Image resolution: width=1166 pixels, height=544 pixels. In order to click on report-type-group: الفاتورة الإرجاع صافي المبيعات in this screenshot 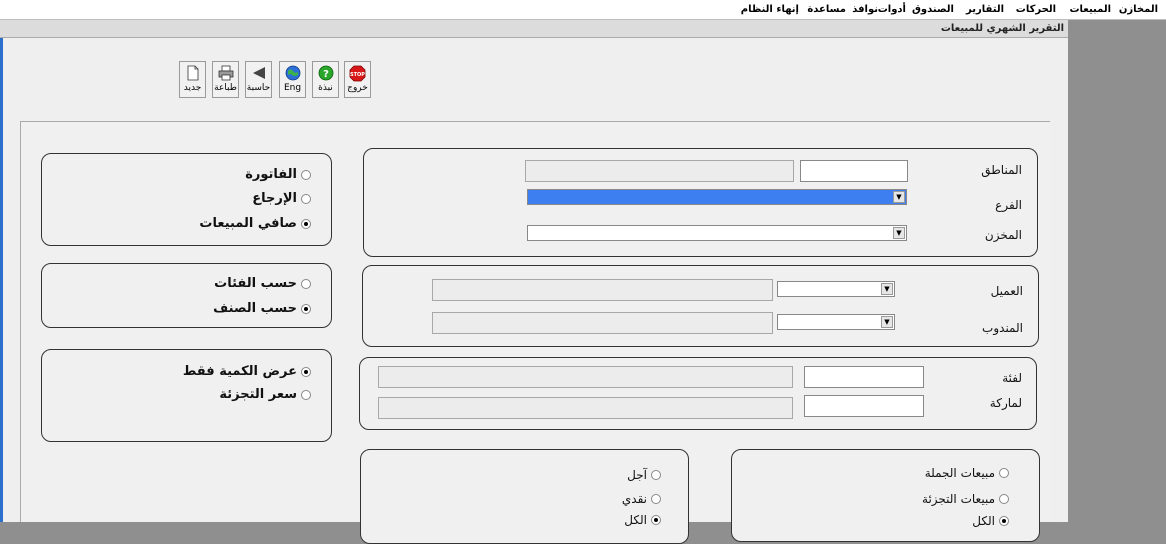, I will do `click(186, 199)`.